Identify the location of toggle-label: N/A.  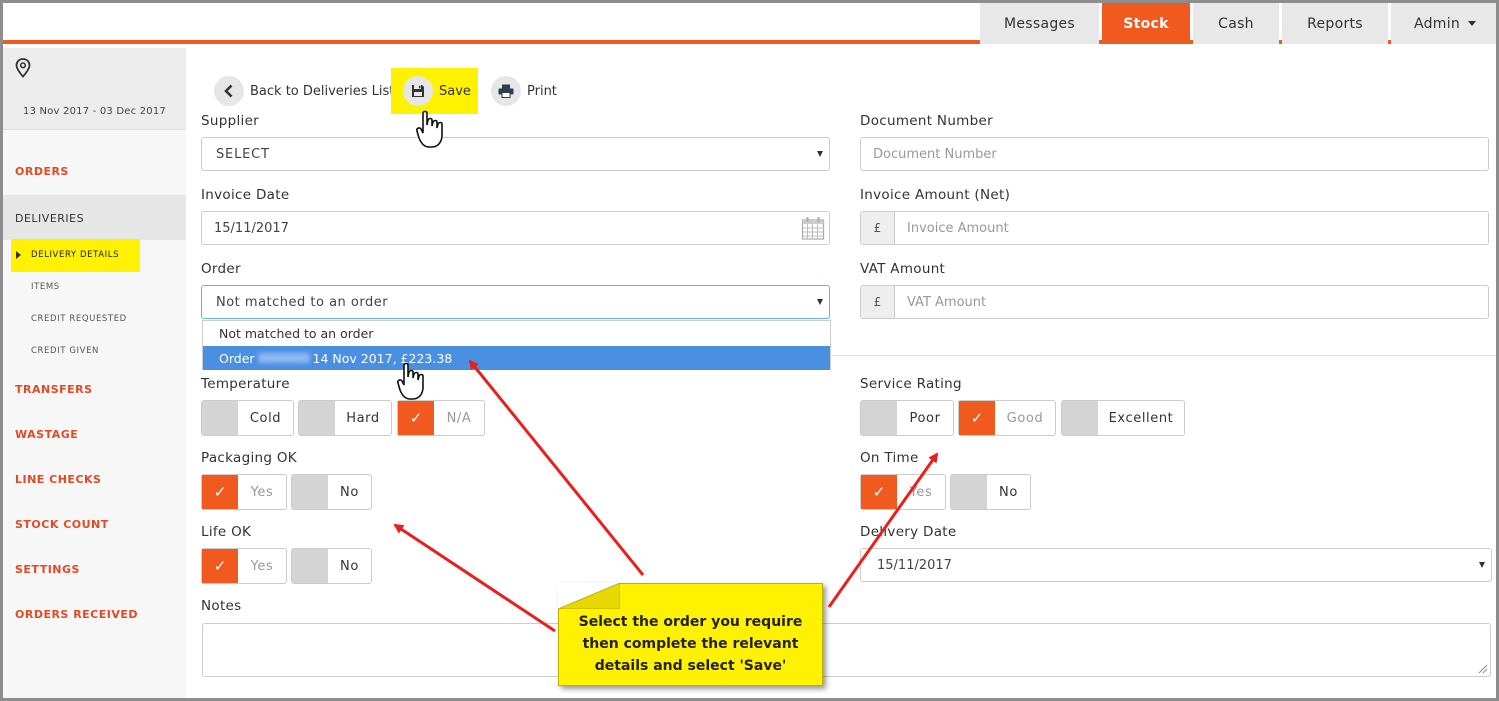
(459, 418).